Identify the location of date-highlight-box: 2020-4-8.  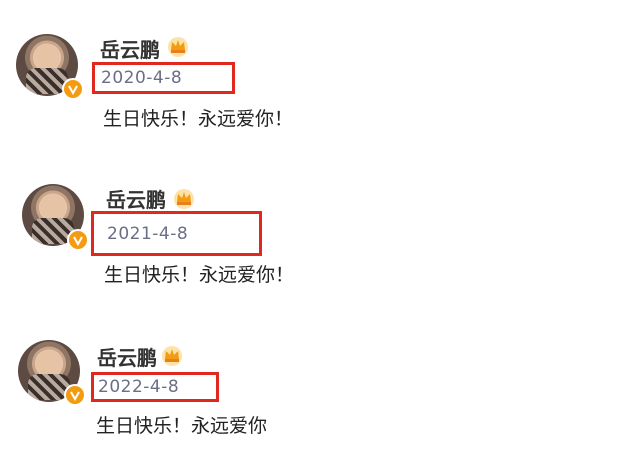
(163, 78).